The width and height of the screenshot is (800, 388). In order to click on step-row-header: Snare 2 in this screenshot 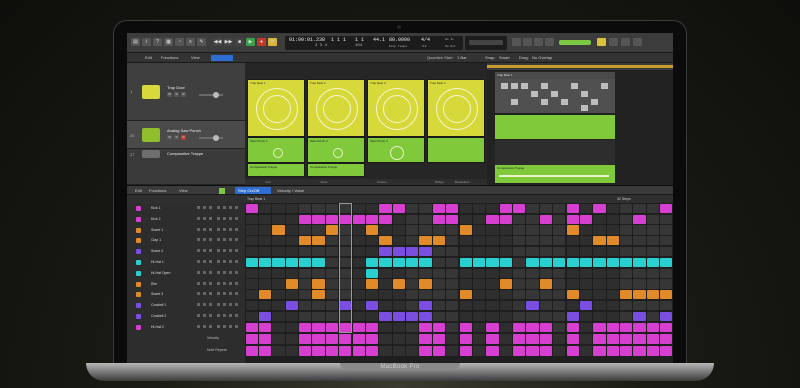, I will do `click(186, 251)`.